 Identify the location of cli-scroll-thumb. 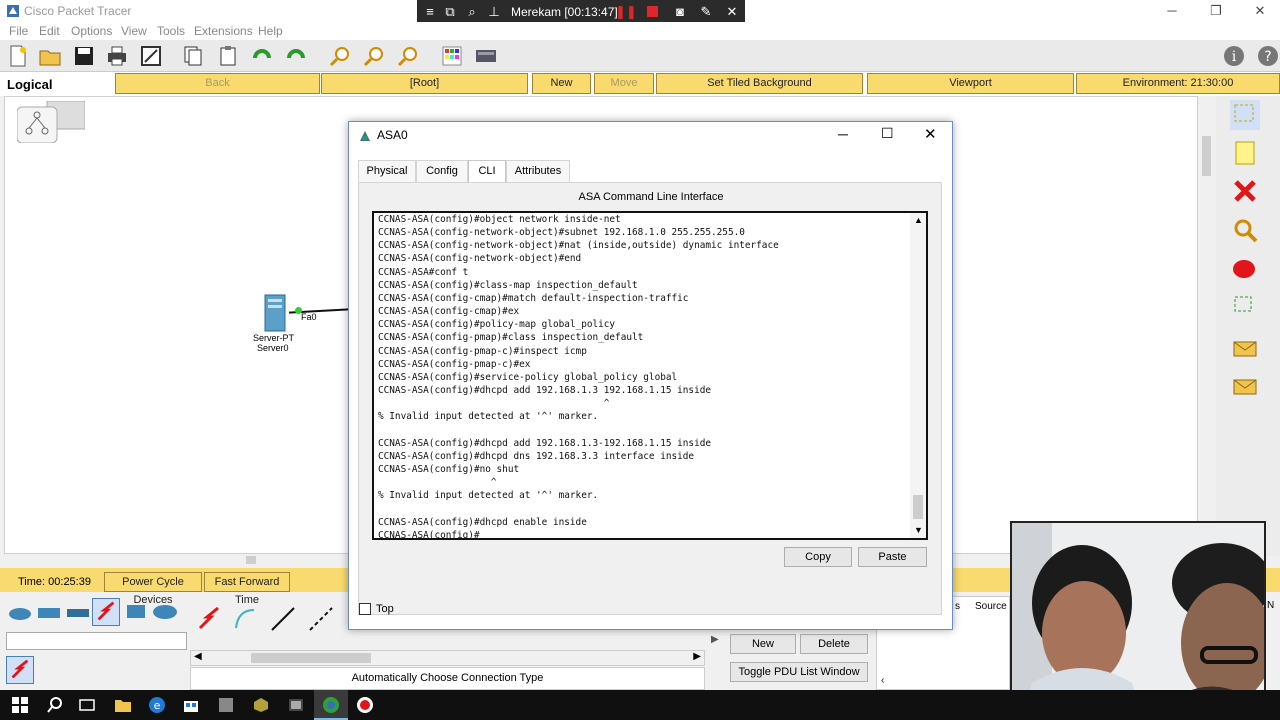
(918, 507).